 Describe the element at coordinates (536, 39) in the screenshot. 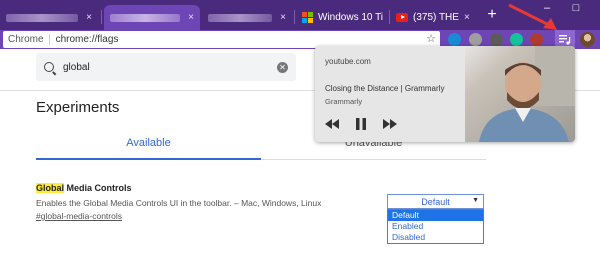

I see `photo-extension-icon` at that location.